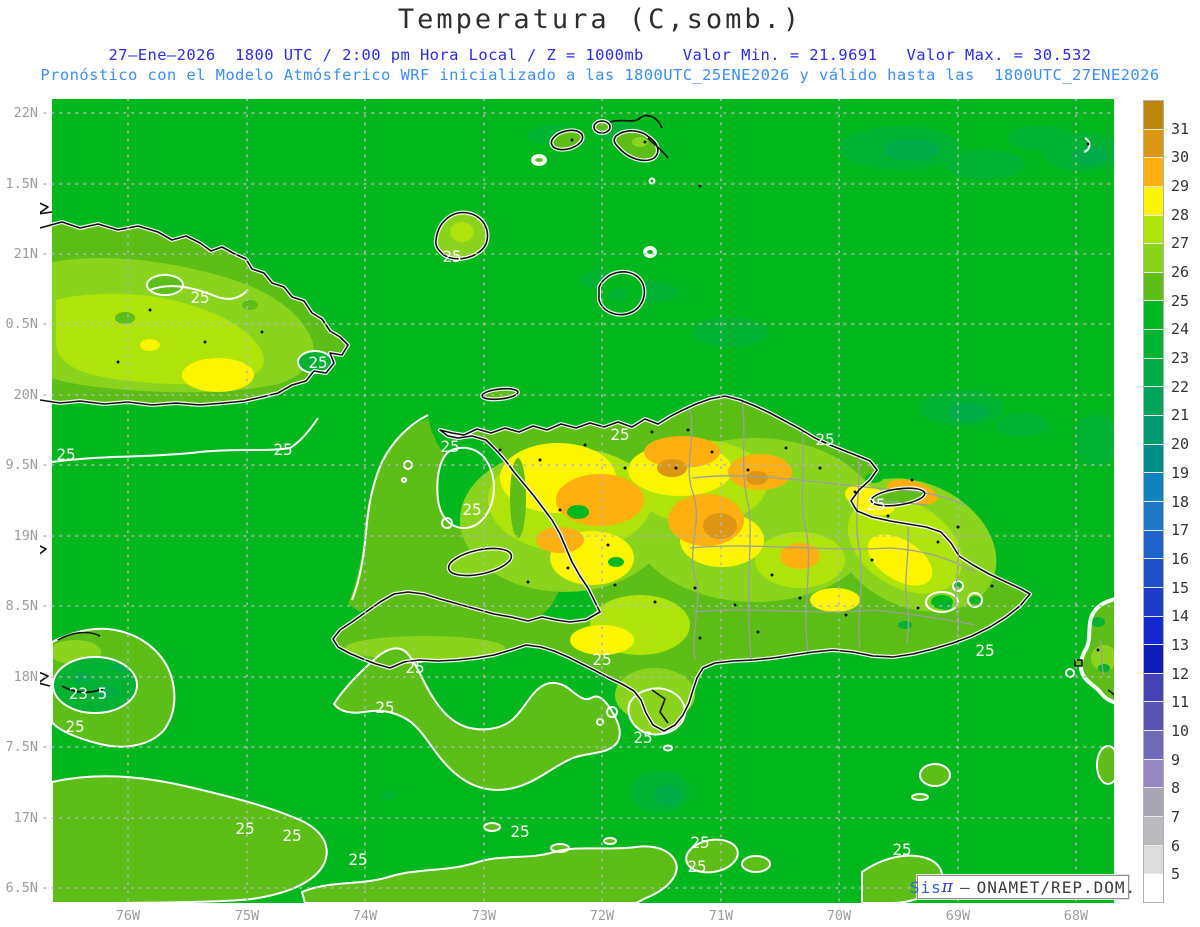 This screenshot has height=927, width=1200. Describe the element at coordinates (1180, 186) in the screenshot. I see `colorbar-boundary-label: 29` at that location.